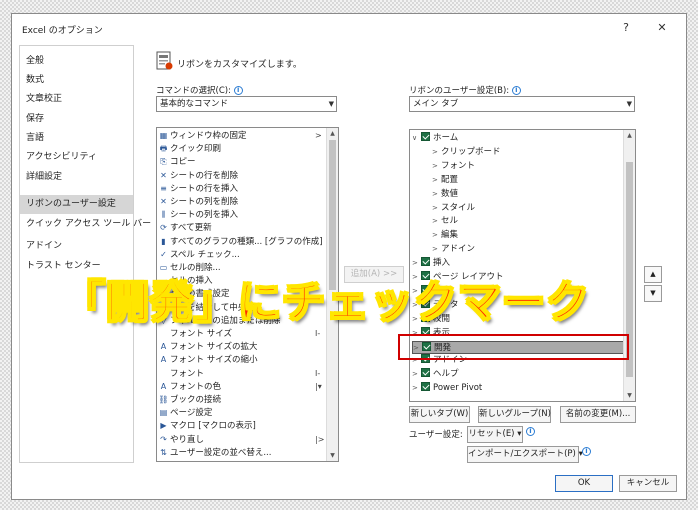  I want to click on ribbon-label: リボンのユーザー設定(B): i, so click(465, 90).